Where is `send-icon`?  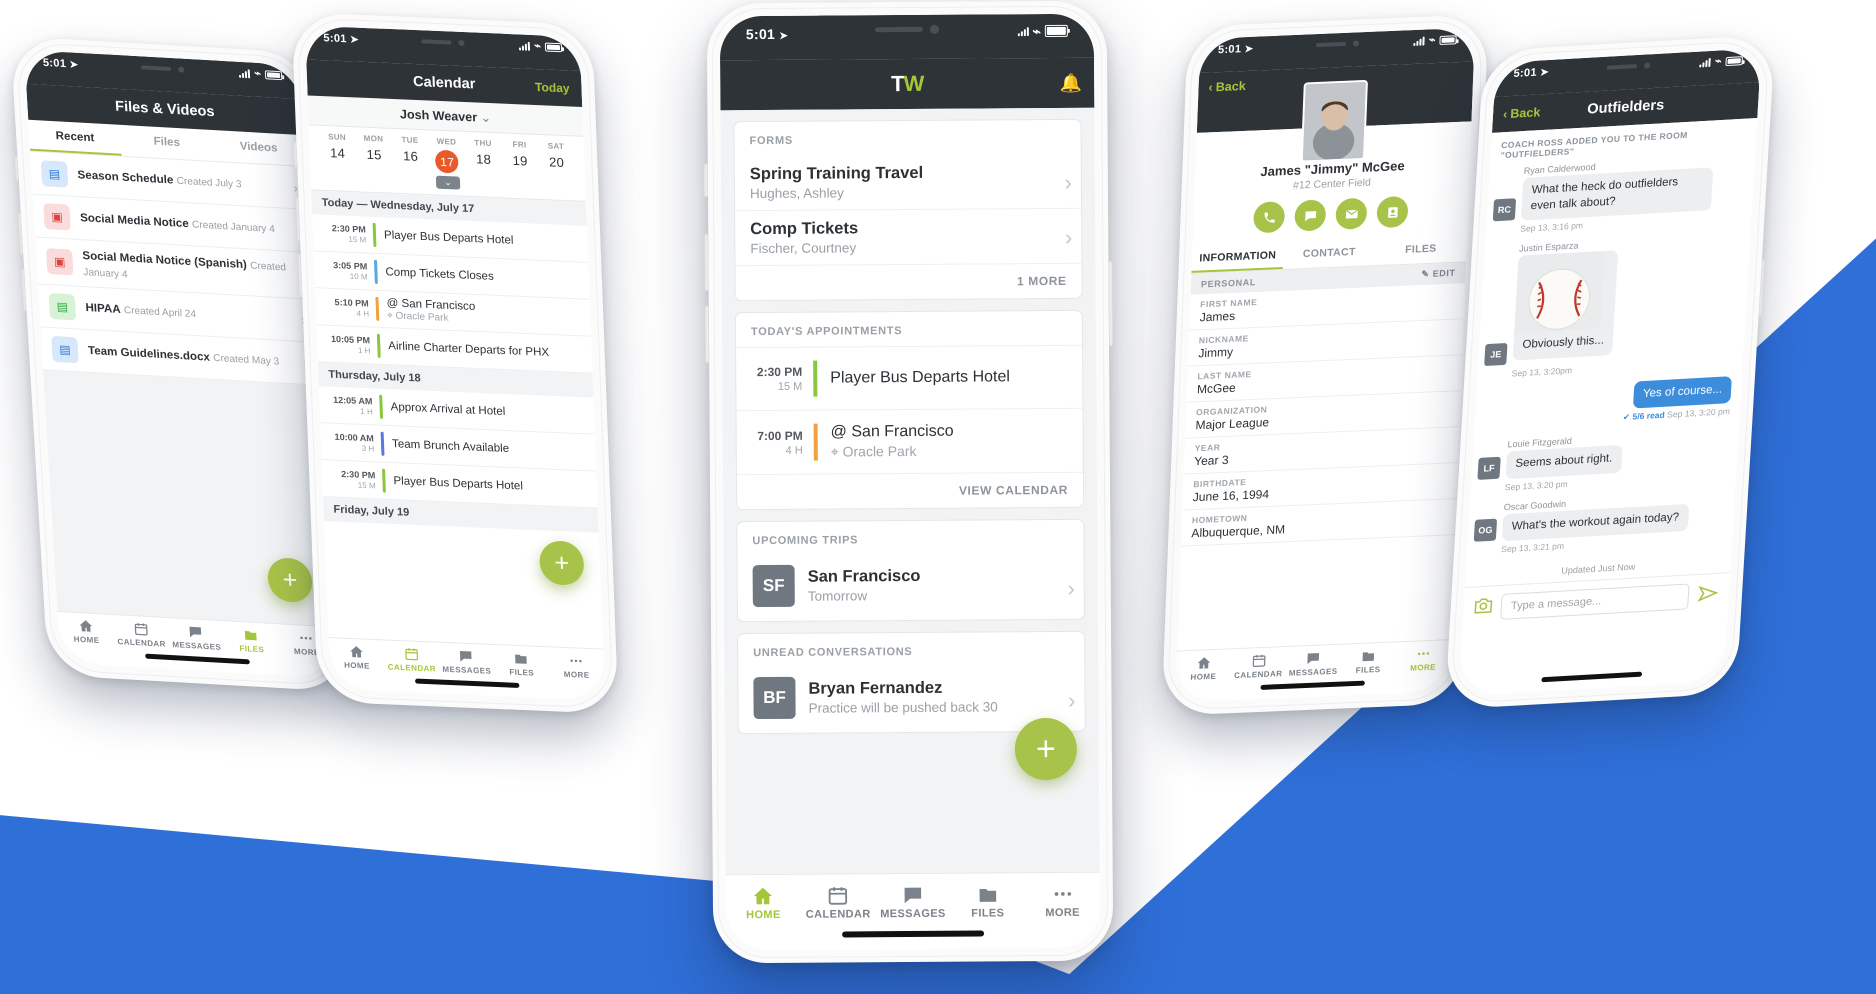 send-icon is located at coordinates (1708, 595).